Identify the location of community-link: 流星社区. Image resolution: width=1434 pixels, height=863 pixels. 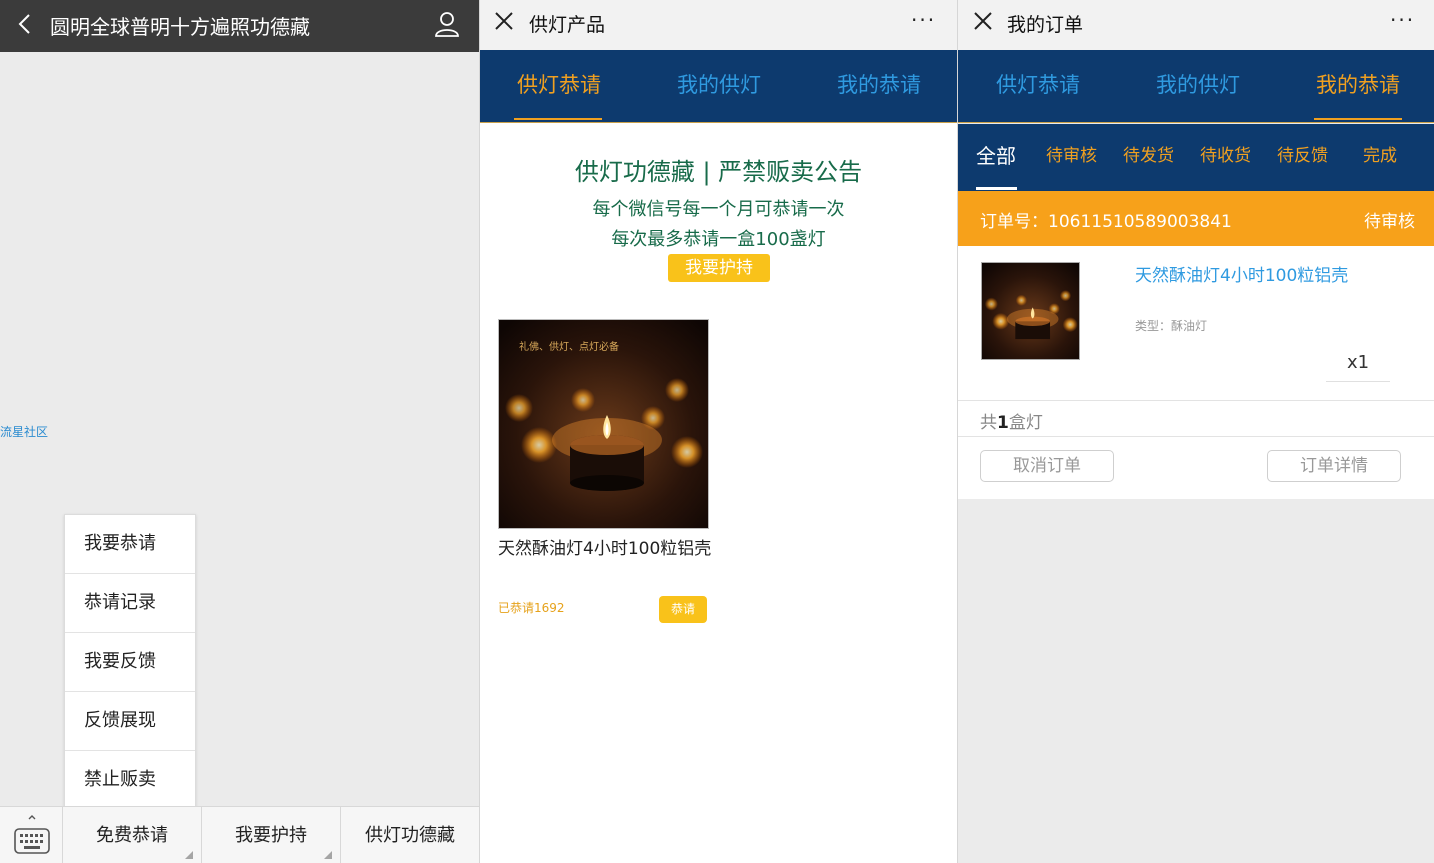
(24, 431).